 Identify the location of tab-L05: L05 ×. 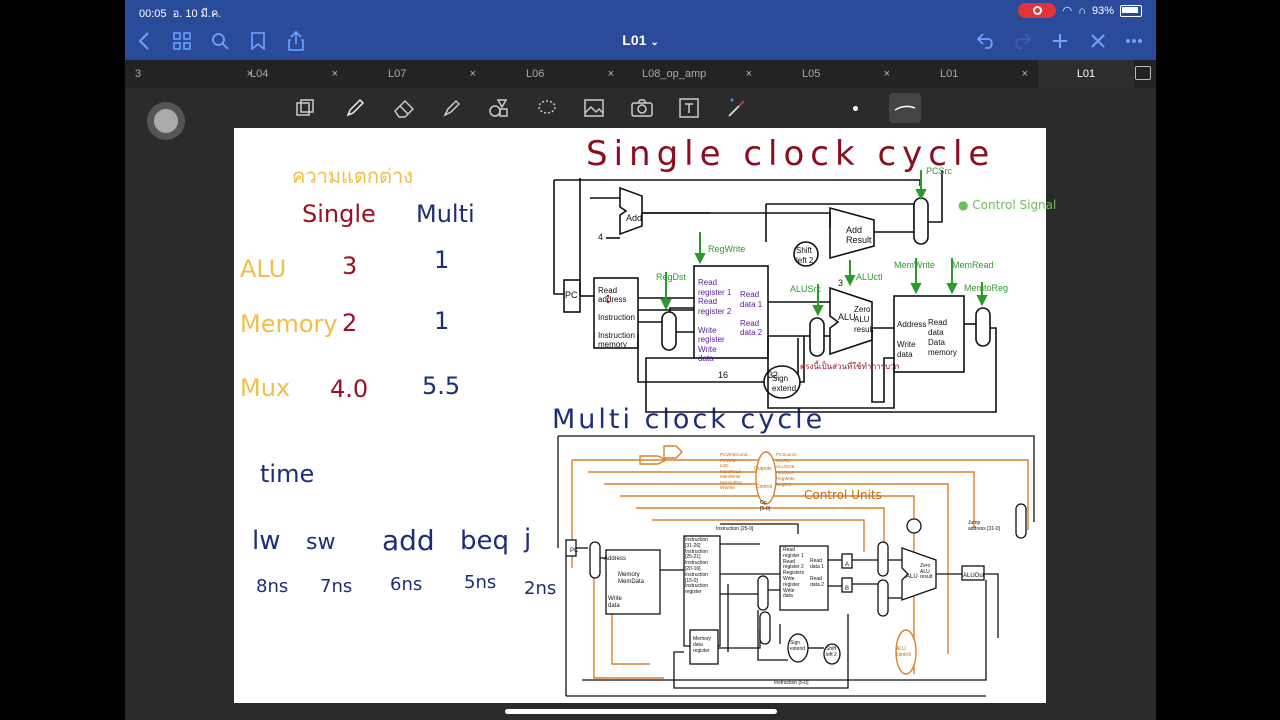
(831, 74).